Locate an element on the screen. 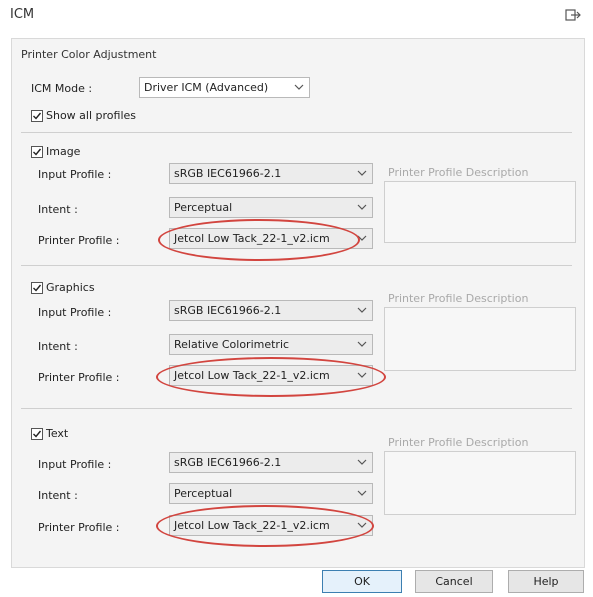 The width and height of the screenshot is (593, 597). graphics-input-profile-label: Input Profile : is located at coordinates (75, 312).